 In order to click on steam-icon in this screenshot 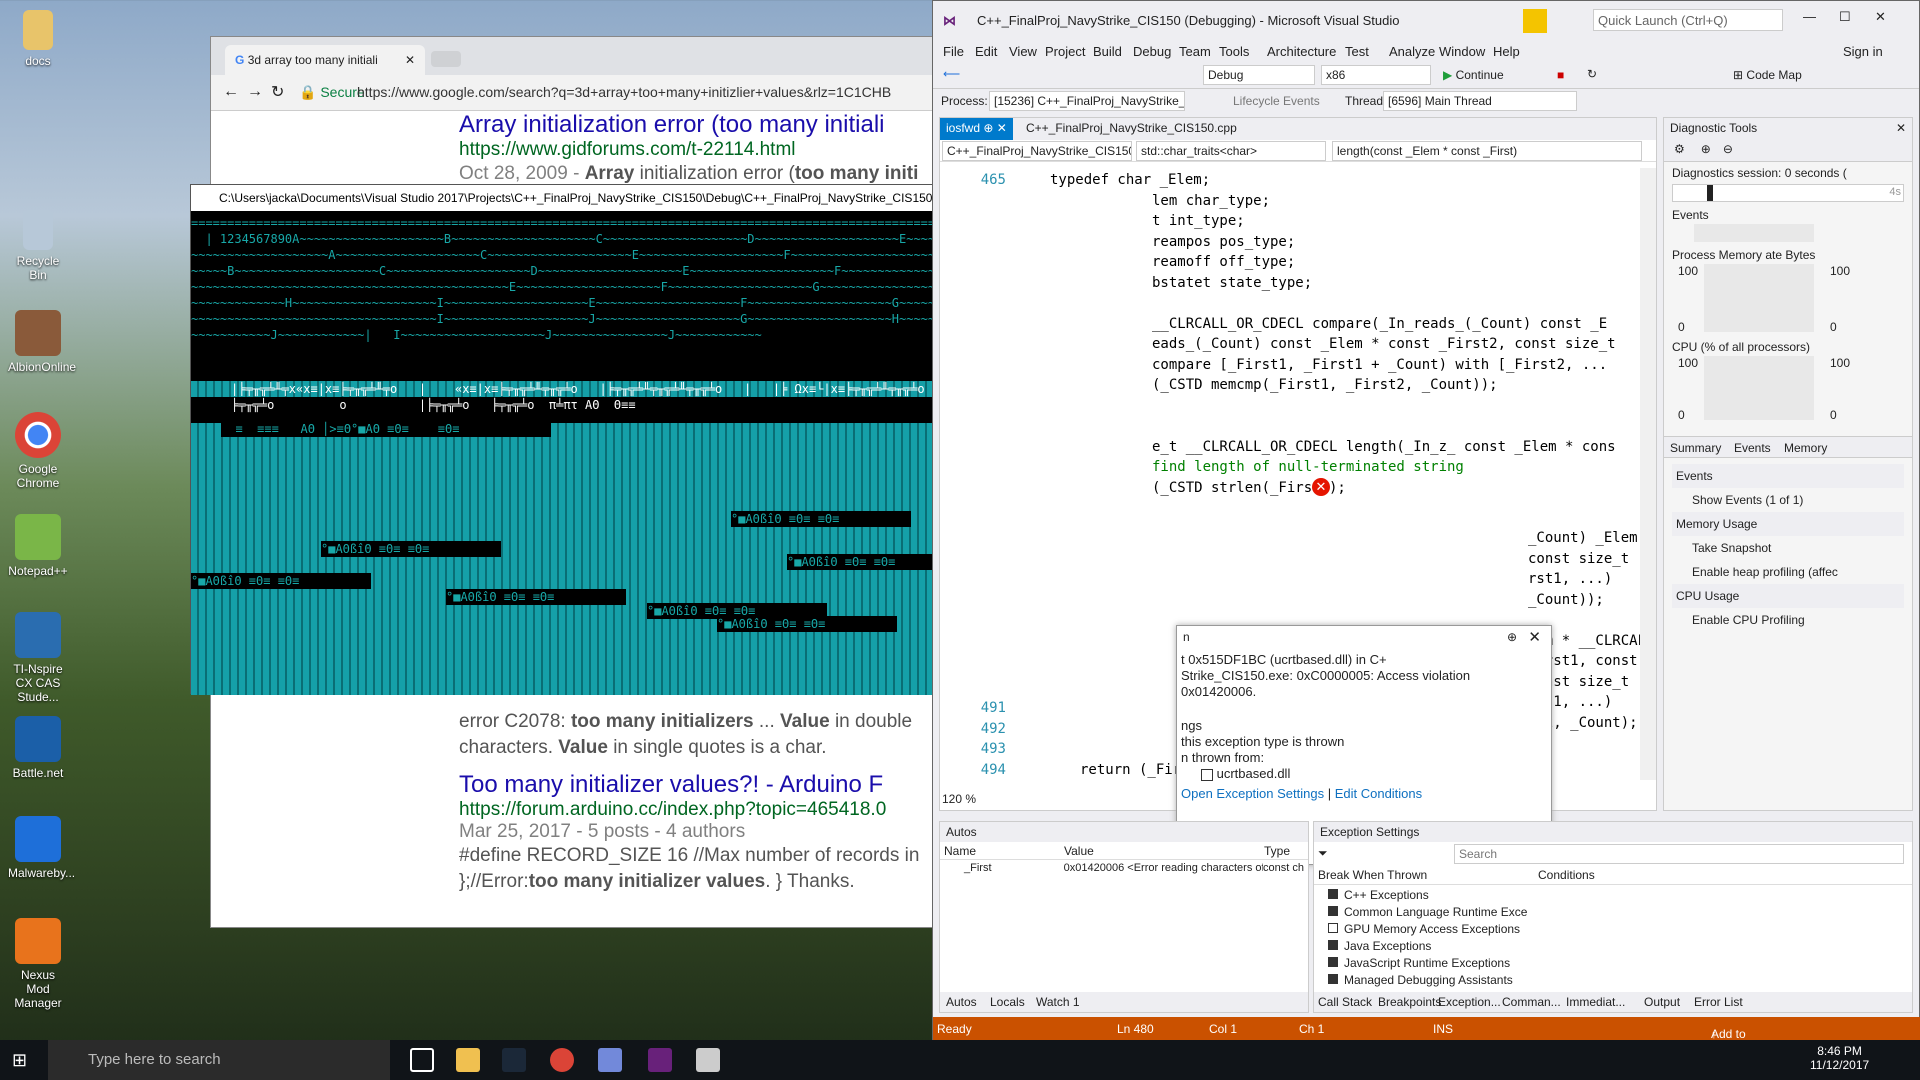, I will do `click(514, 1060)`.